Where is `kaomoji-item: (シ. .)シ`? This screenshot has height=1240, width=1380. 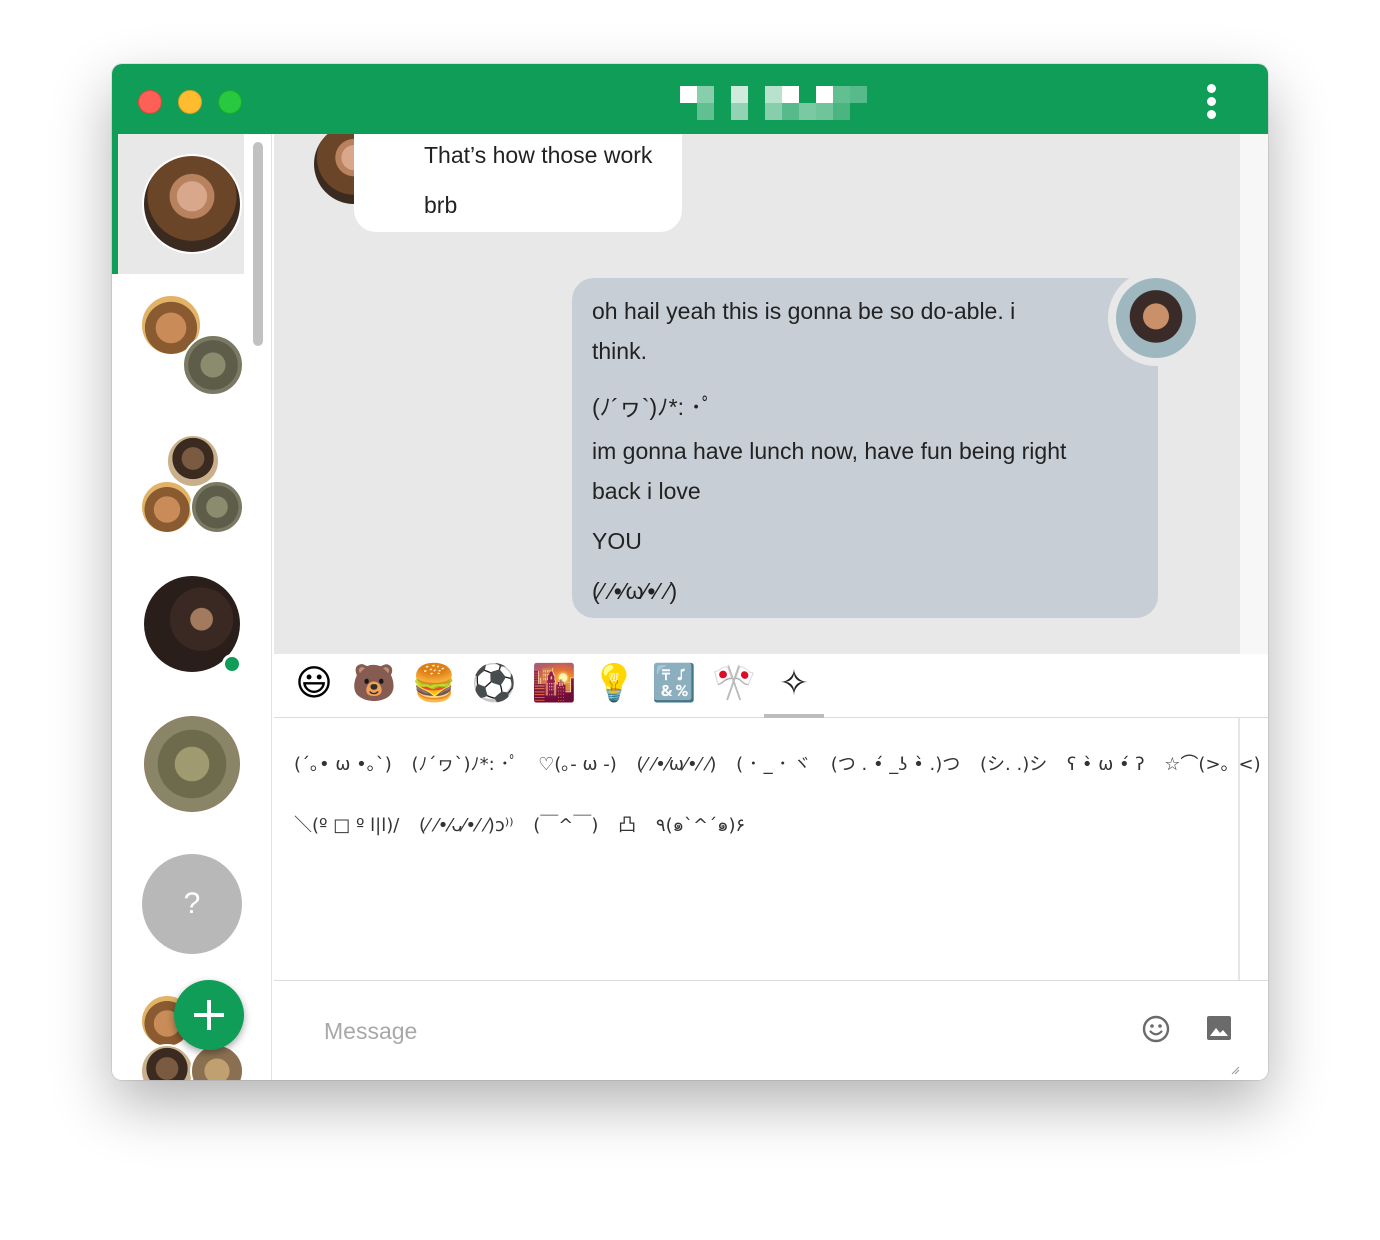 kaomoji-item: (シ. .)シ is located at coordinates (1013, 764).